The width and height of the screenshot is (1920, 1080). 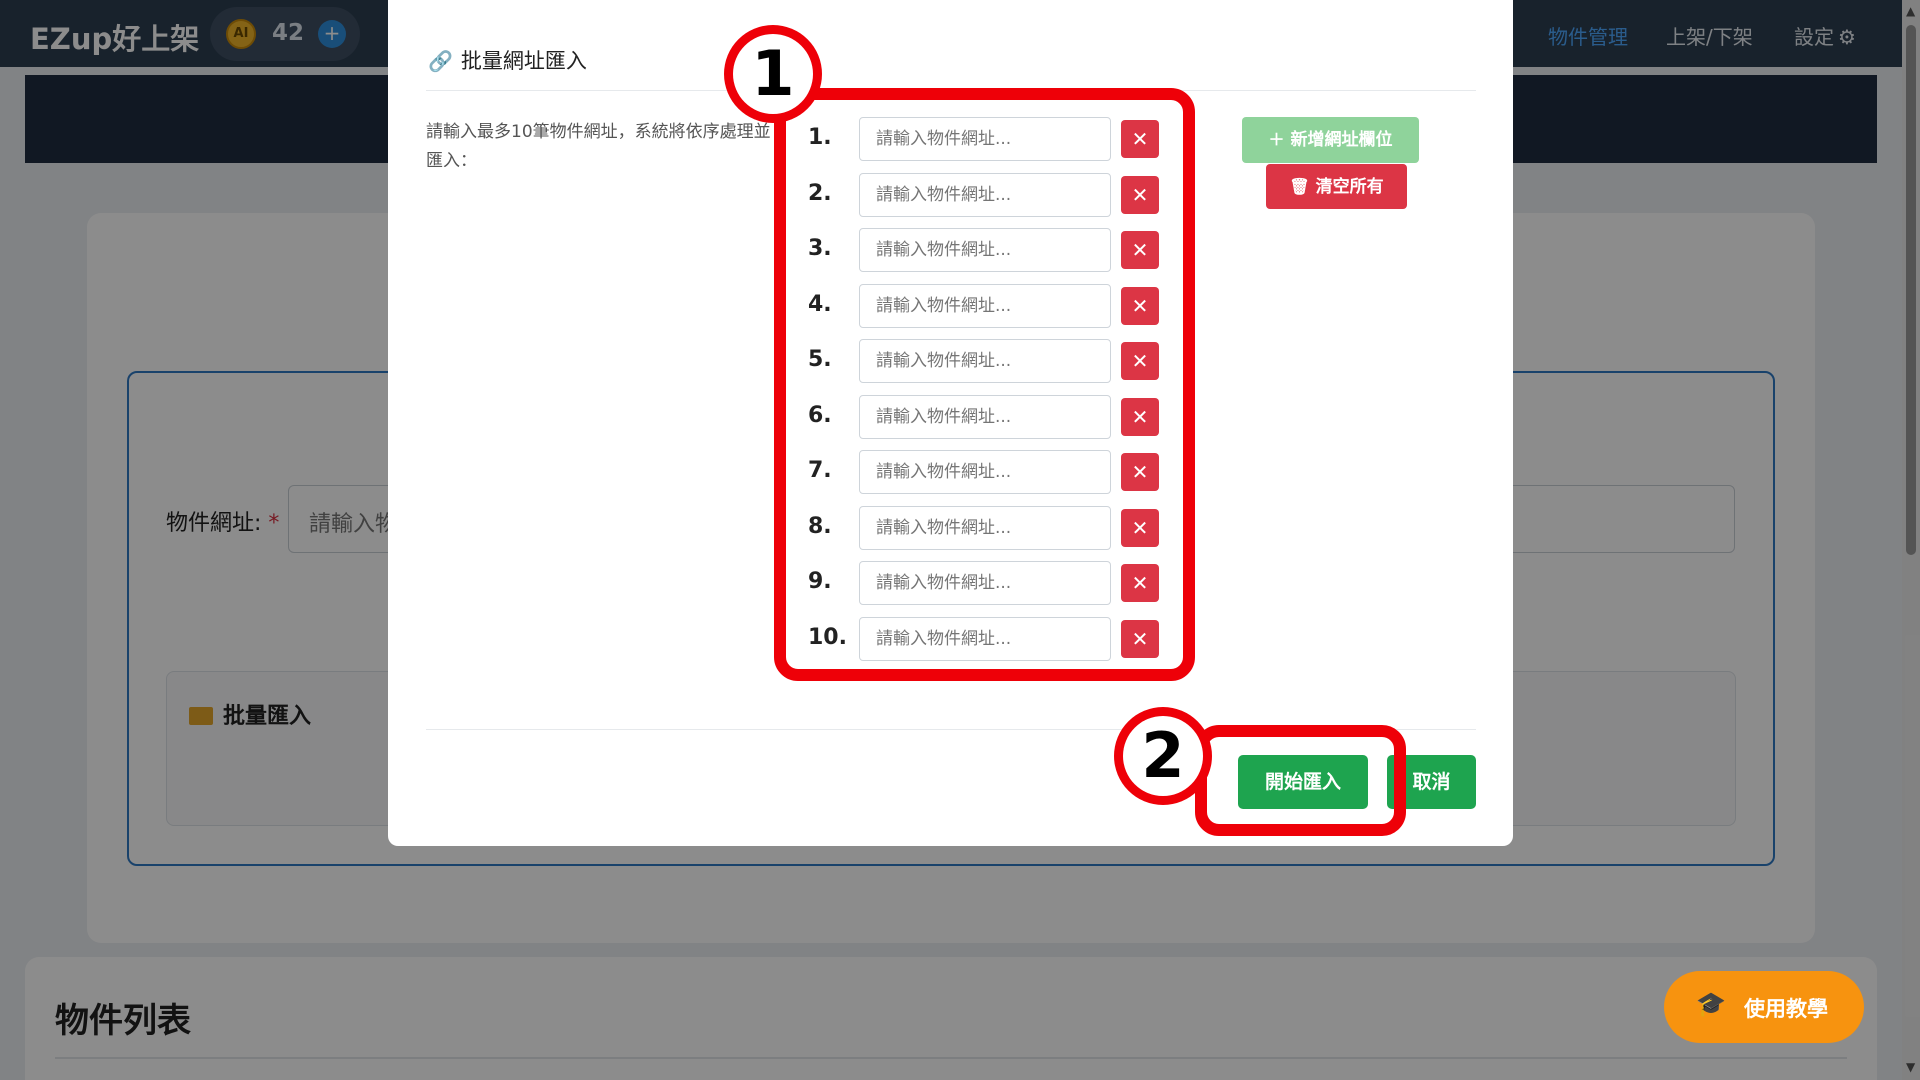 I want to click on annotation-badge-2-number: 2, so click(x=1163, y=755).